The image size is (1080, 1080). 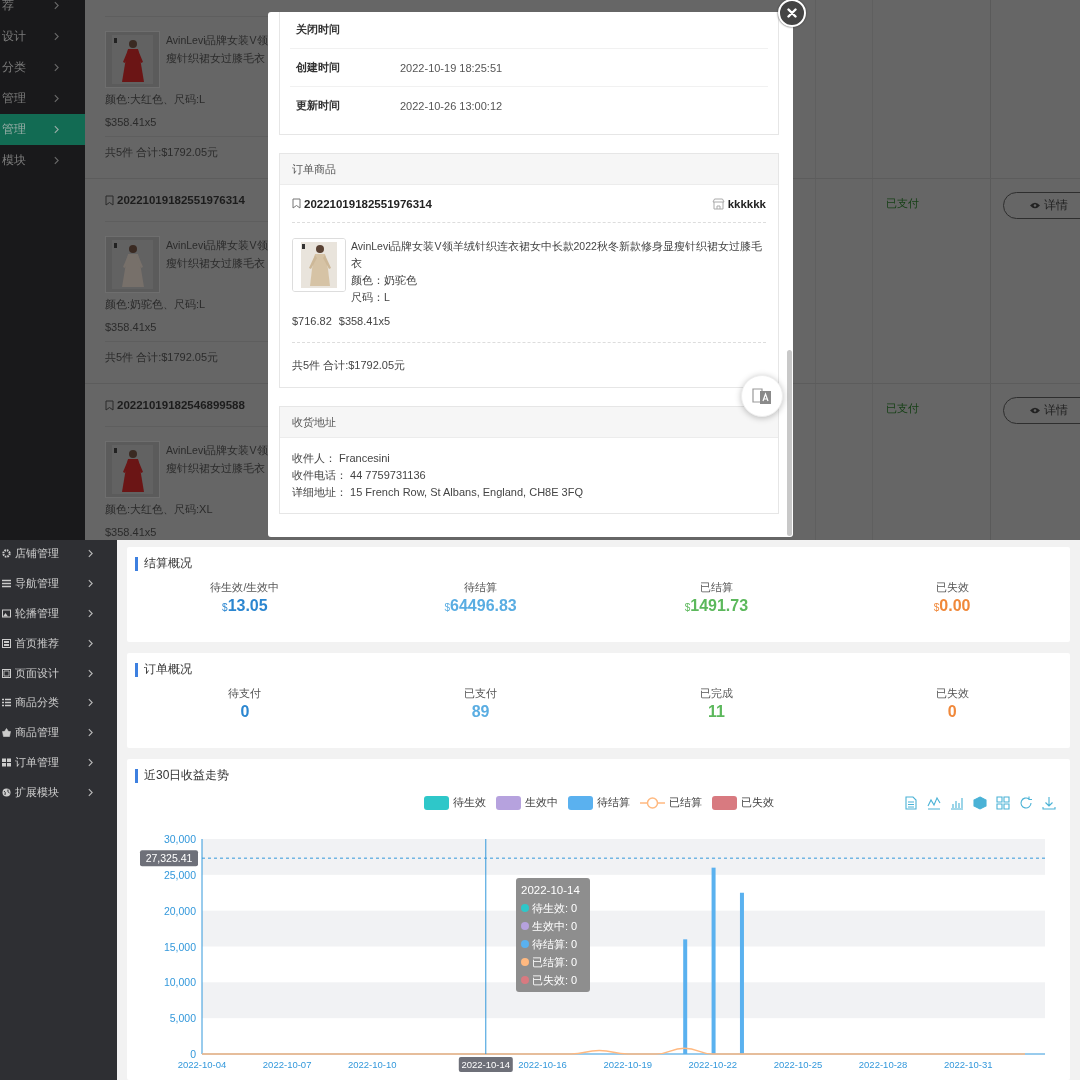 I want to click on field-label: 创建时间, so click(x=318, y=67).